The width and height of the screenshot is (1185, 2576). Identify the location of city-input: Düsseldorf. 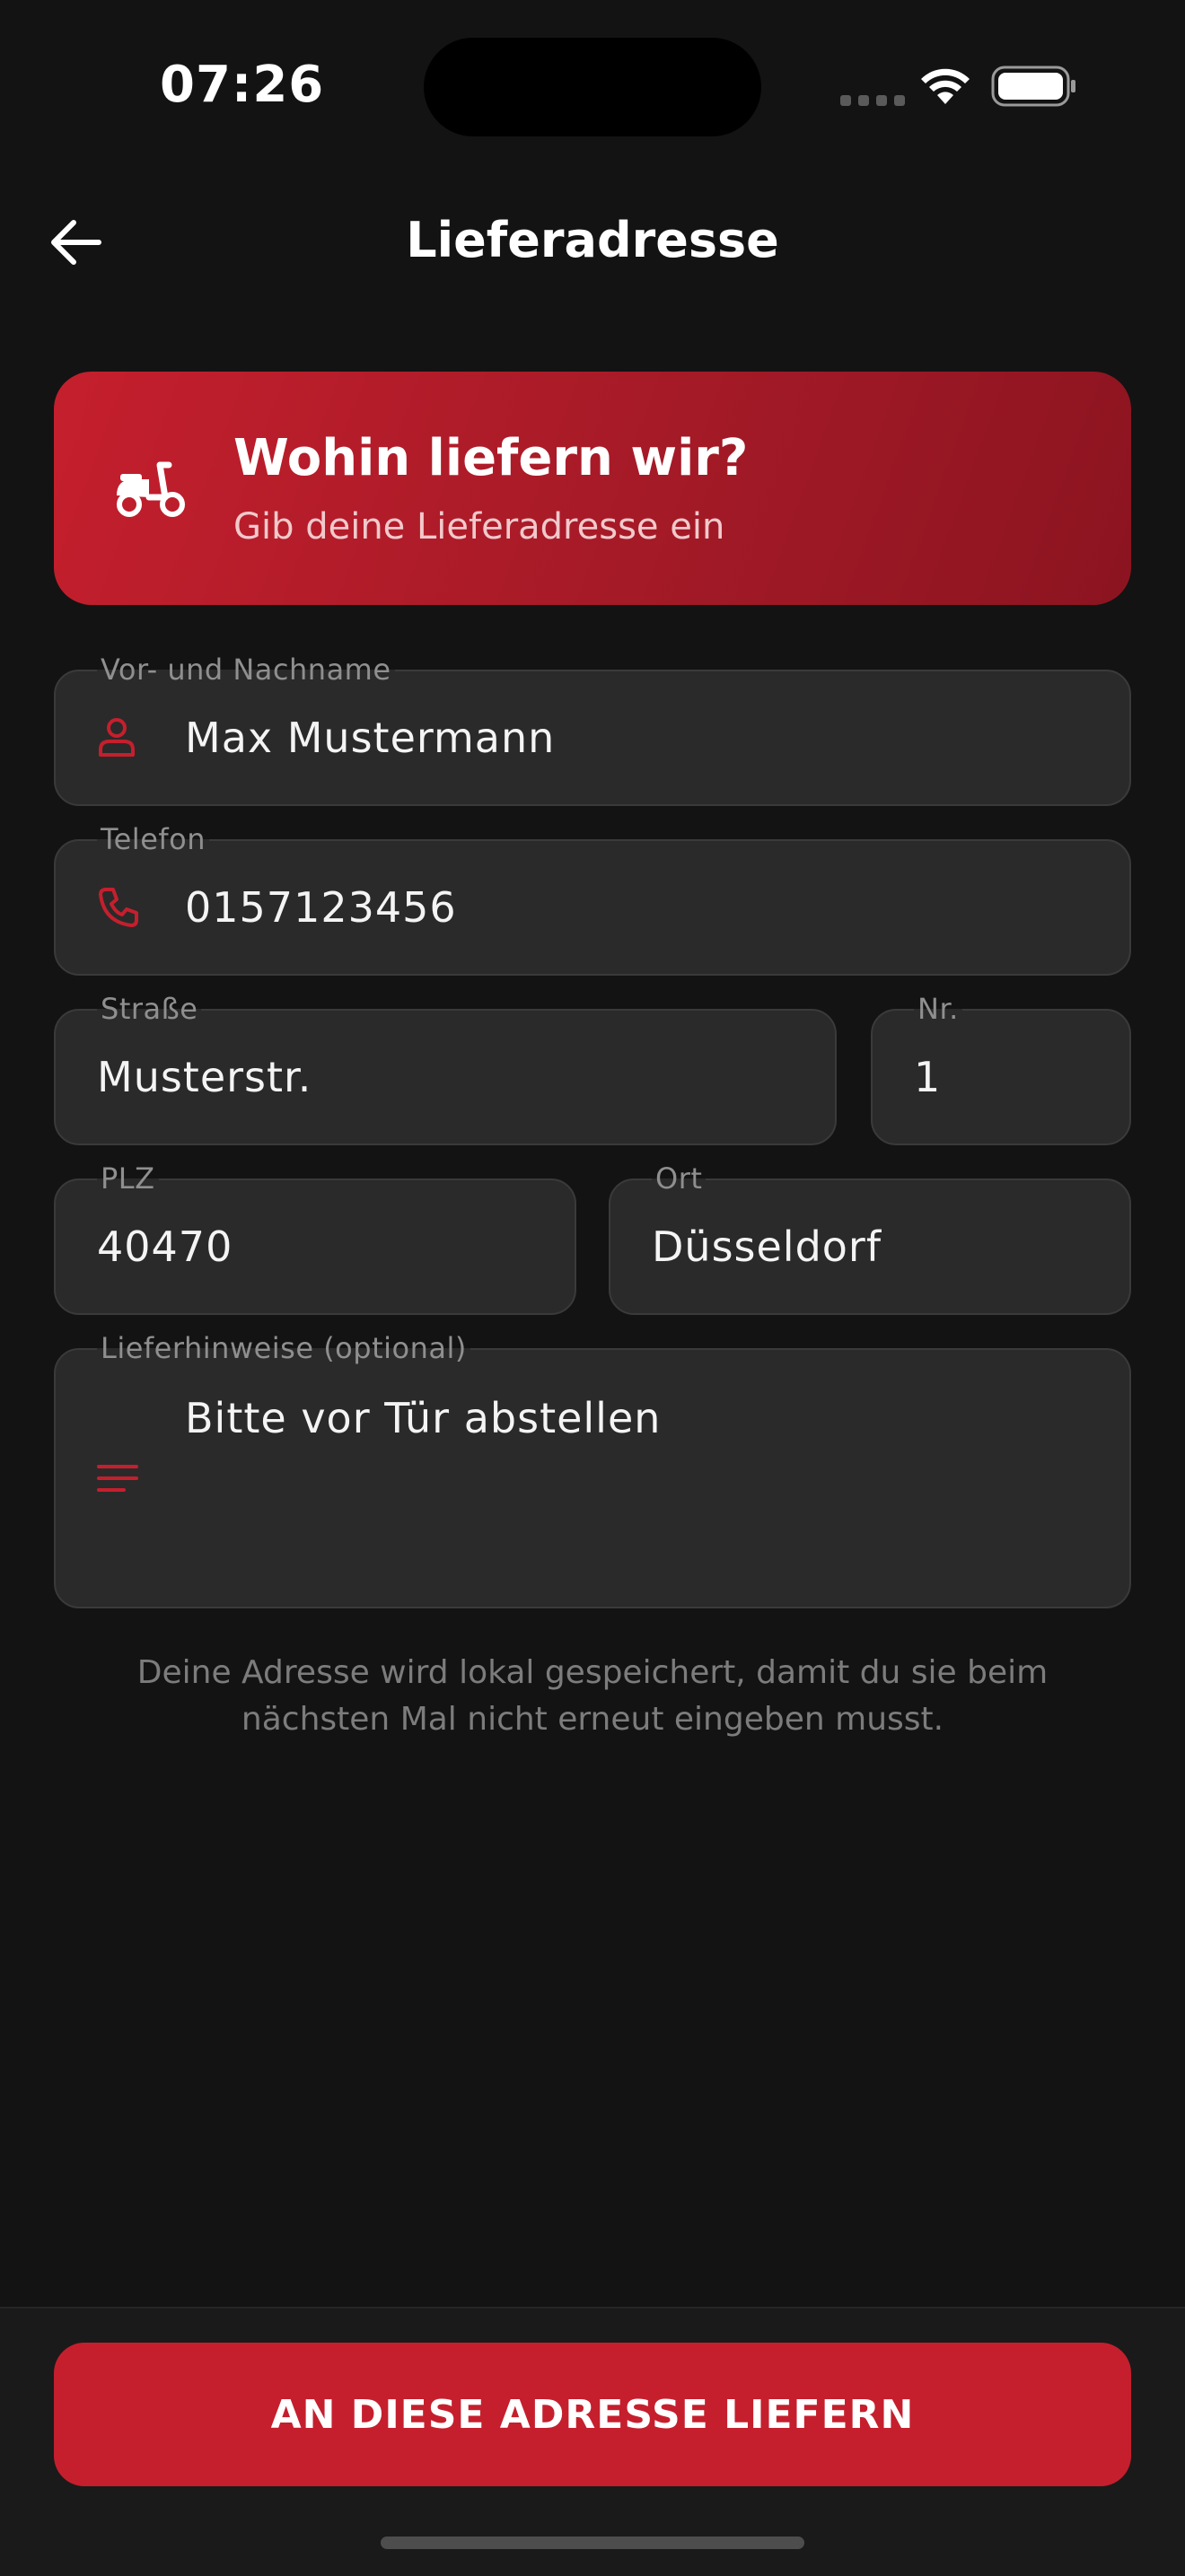
(767, 1246).